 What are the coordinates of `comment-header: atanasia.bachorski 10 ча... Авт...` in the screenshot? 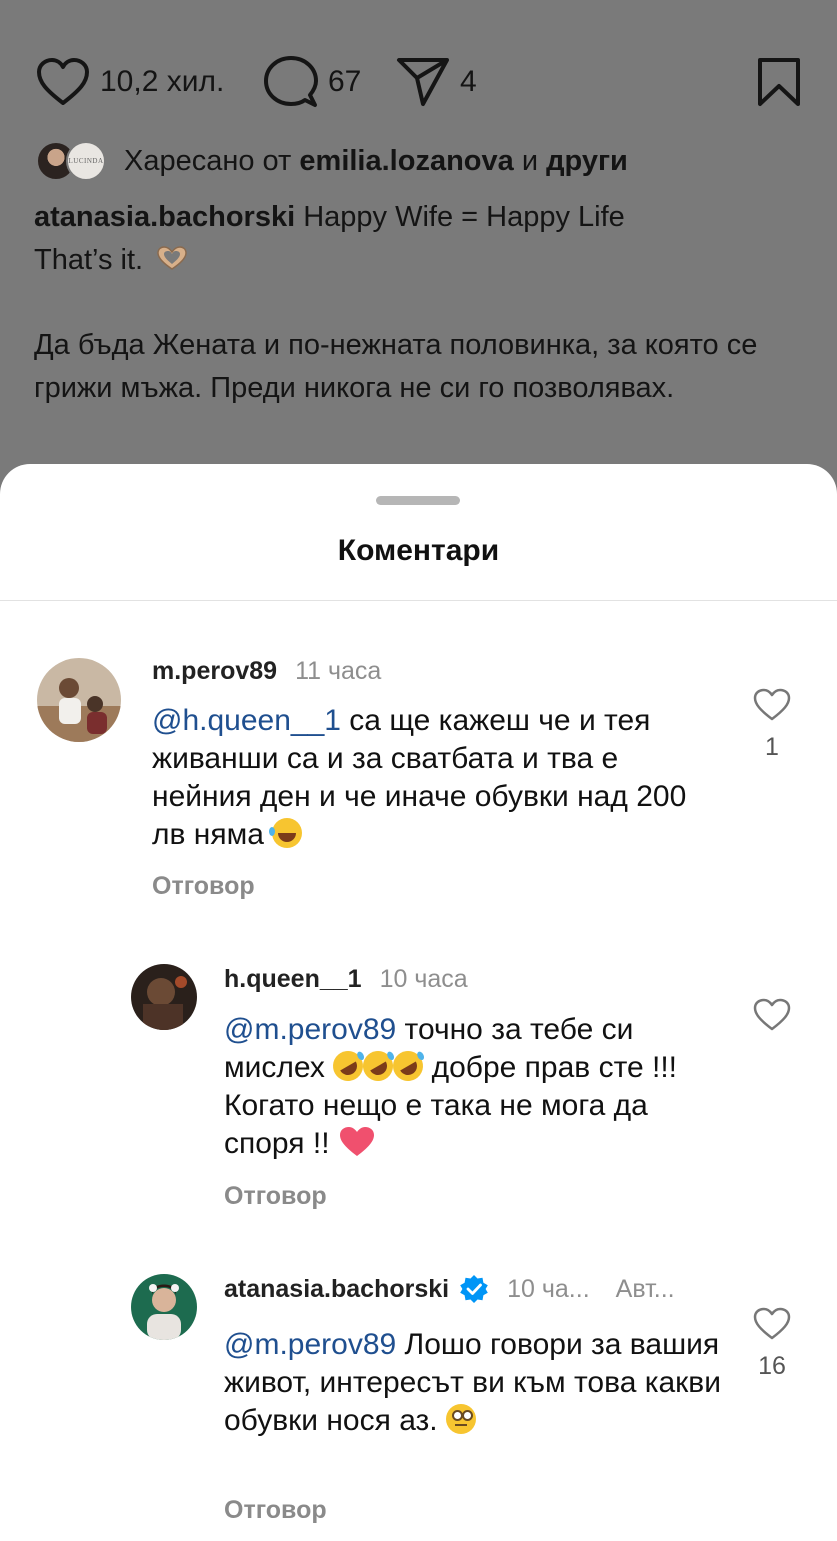 It's located at (449, 1289).